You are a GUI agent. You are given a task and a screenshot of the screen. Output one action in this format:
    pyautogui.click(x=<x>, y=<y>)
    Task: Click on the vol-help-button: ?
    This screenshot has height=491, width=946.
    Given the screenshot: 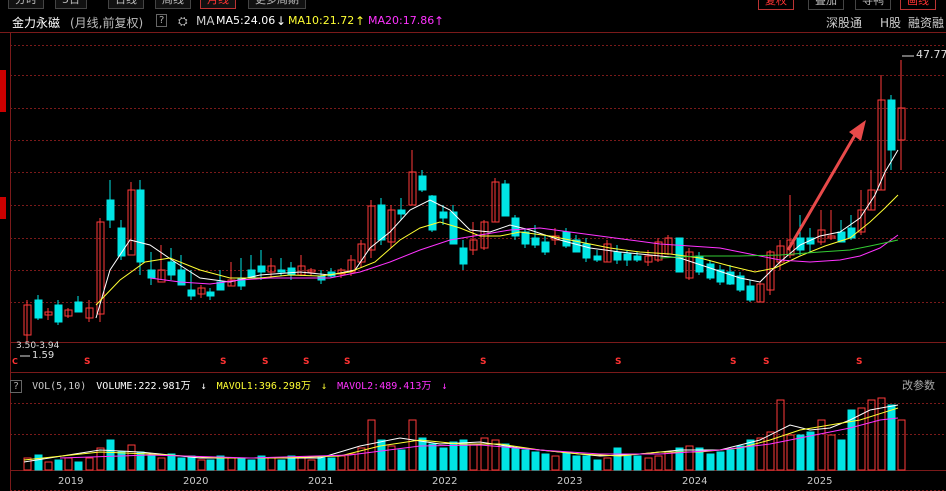 What is the action you would take?
    pyautogui.click(x=16, y=386)
    